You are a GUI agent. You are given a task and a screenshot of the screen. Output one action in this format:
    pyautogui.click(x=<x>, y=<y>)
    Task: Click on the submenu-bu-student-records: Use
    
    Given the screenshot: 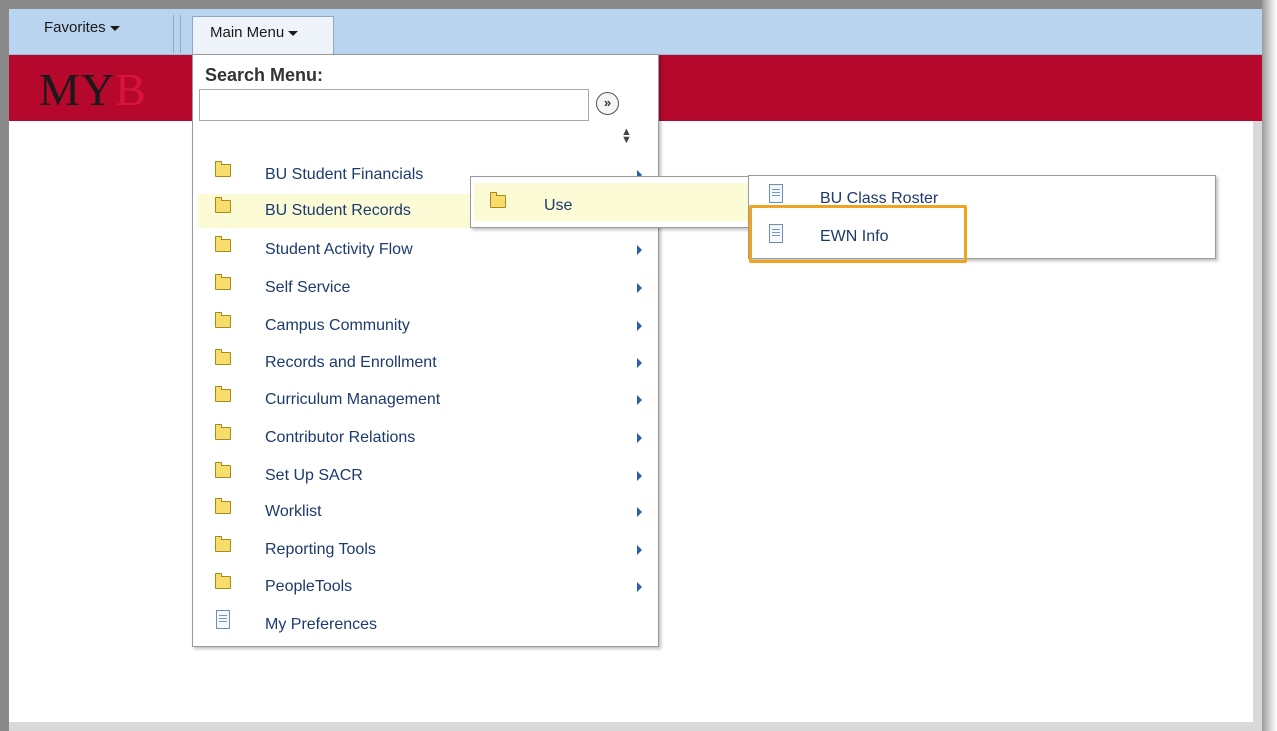 What is the action you would take?
    pyautogui.click(x=611, y=202)
    